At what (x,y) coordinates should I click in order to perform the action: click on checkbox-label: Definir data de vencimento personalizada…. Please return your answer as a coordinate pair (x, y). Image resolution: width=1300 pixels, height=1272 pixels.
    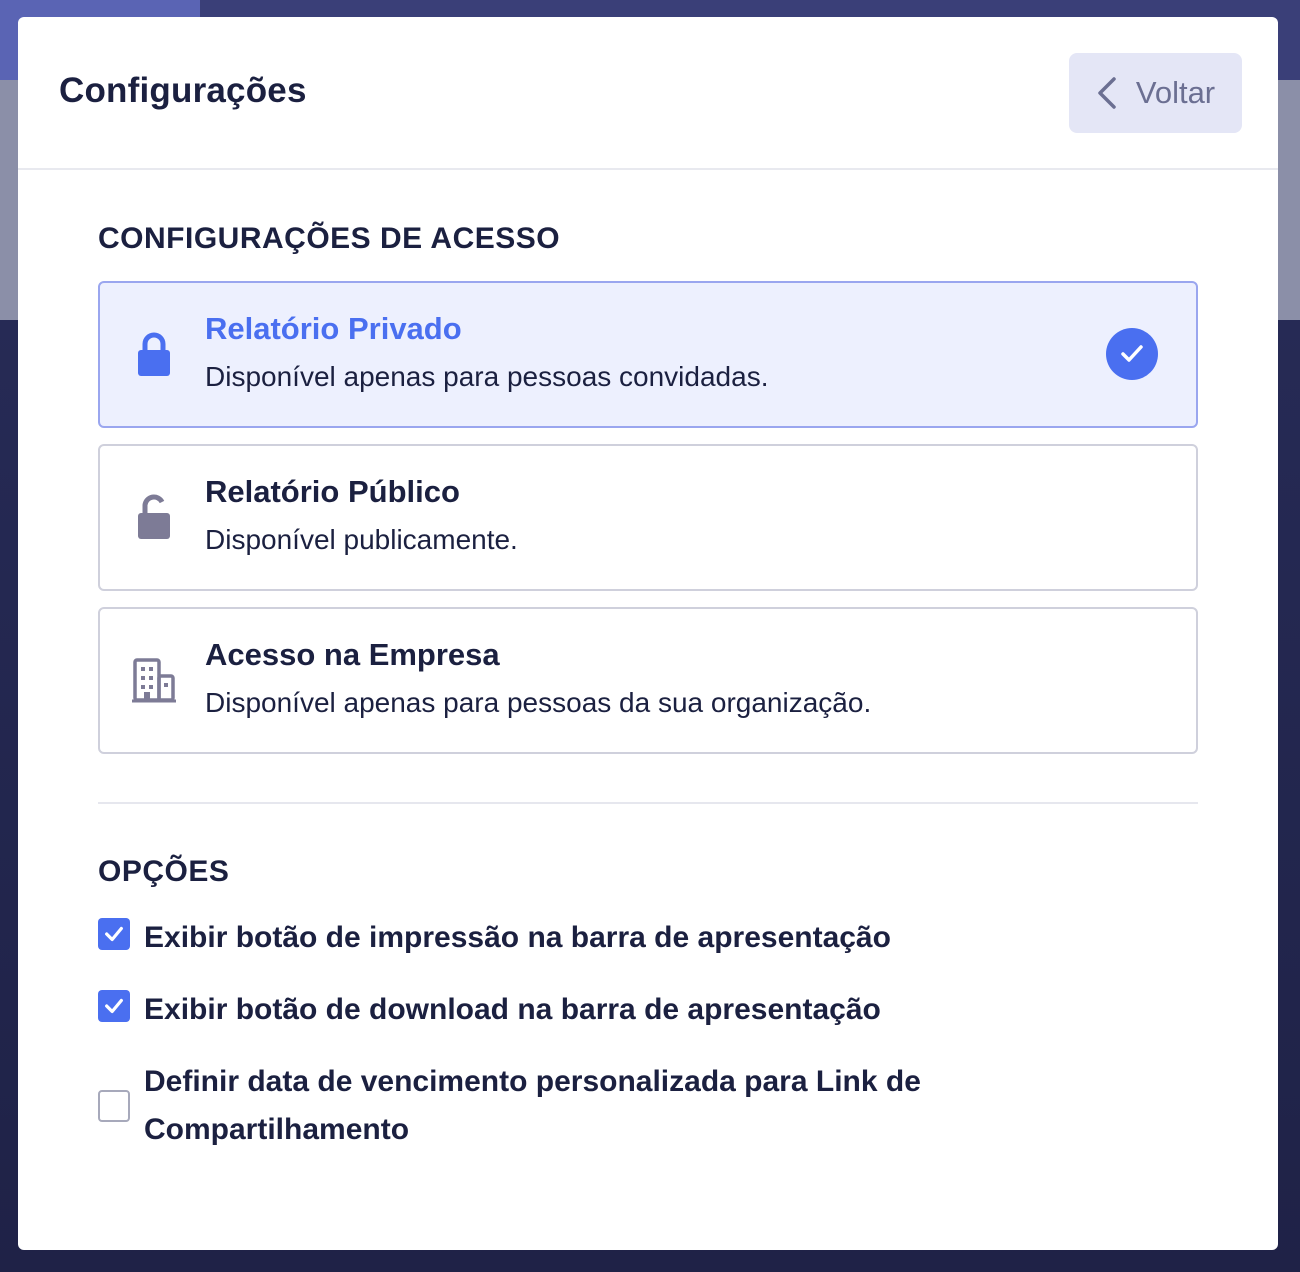
    Looking at the image, I should click on (551, 1106).